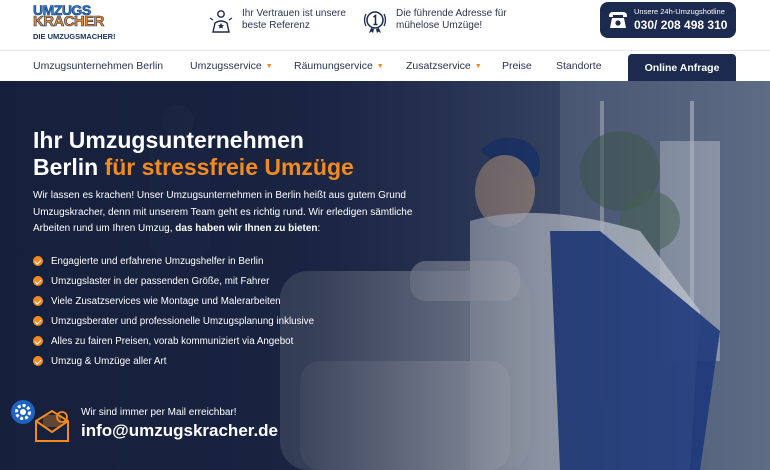 The width and height of the screenshot is (770, 470). I want to click on medal-number-one-icon, so click(375, 22).